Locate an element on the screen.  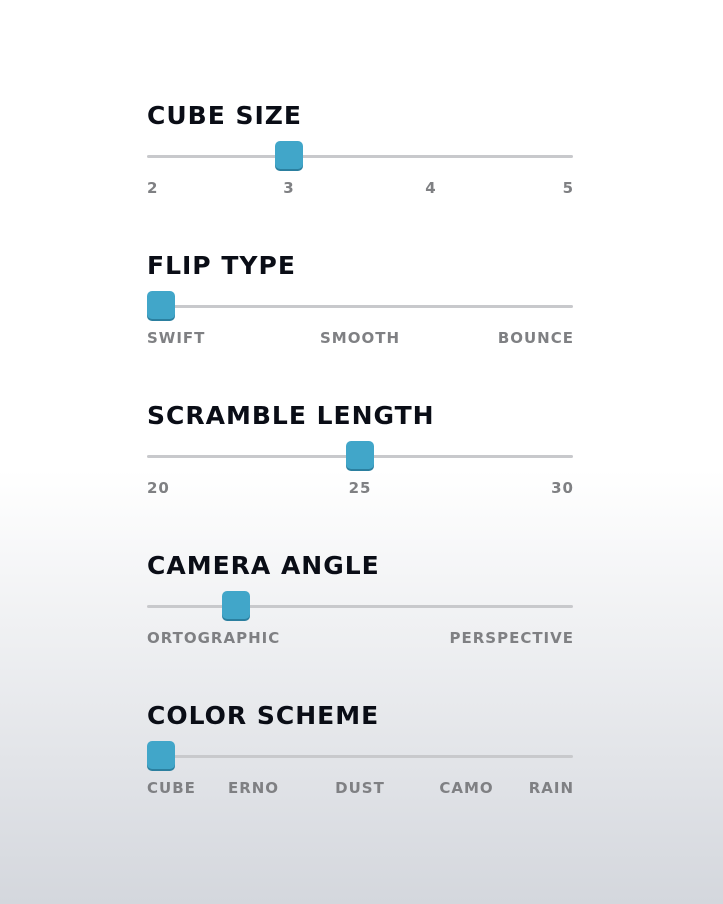
flip-type-options: Swift Smooth Bounce is located at coordinates (360, 339).